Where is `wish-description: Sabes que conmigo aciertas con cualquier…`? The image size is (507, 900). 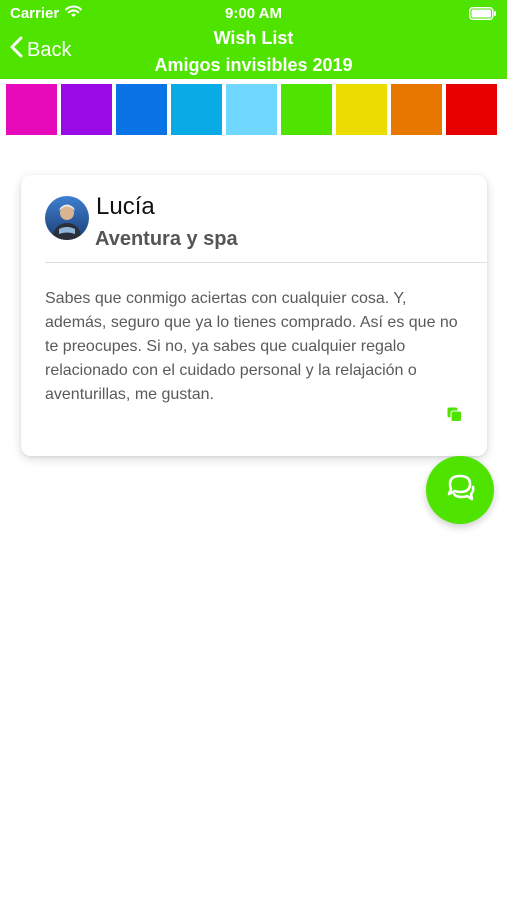
wish-description: Sabes que conmigo aciertas con cualquier… is located at coordinates (251, 346).